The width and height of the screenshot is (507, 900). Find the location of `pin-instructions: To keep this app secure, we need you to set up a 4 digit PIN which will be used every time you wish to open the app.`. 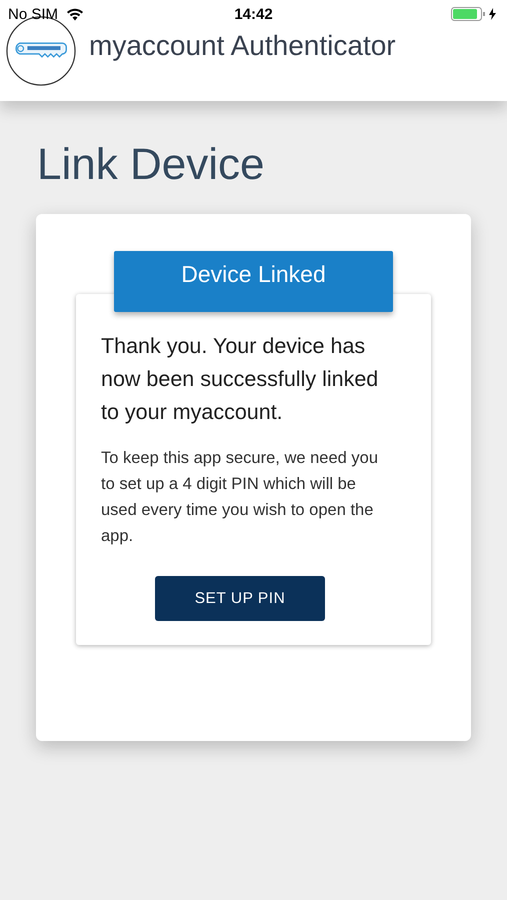

pin-instructions: To keep this app secure, we need you to set up a 4 digit PIN which will be used every time you wish to open the app. is located at coordinates (240, 497).